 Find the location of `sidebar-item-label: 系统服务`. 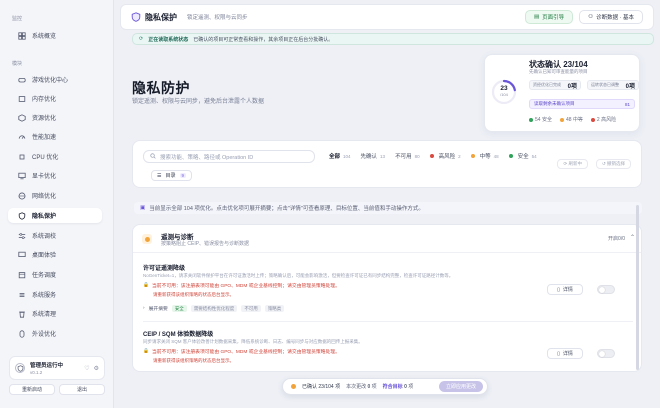

sidebar-item-label: 系统服务 is located at coordinates (44, 296).